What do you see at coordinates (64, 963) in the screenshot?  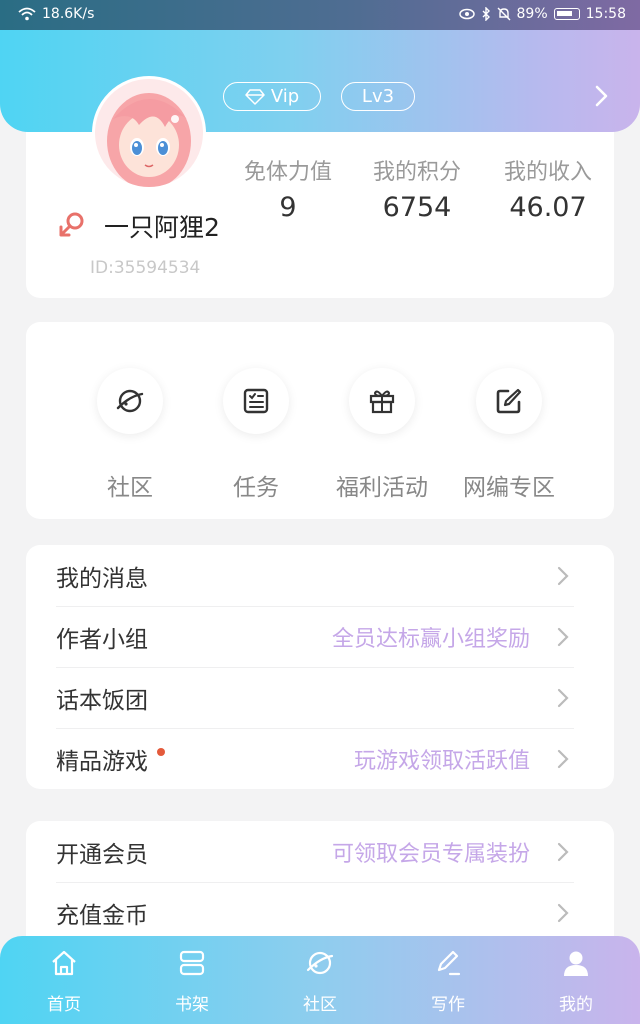 I see `home-icon` at bounding box center [64, 963].